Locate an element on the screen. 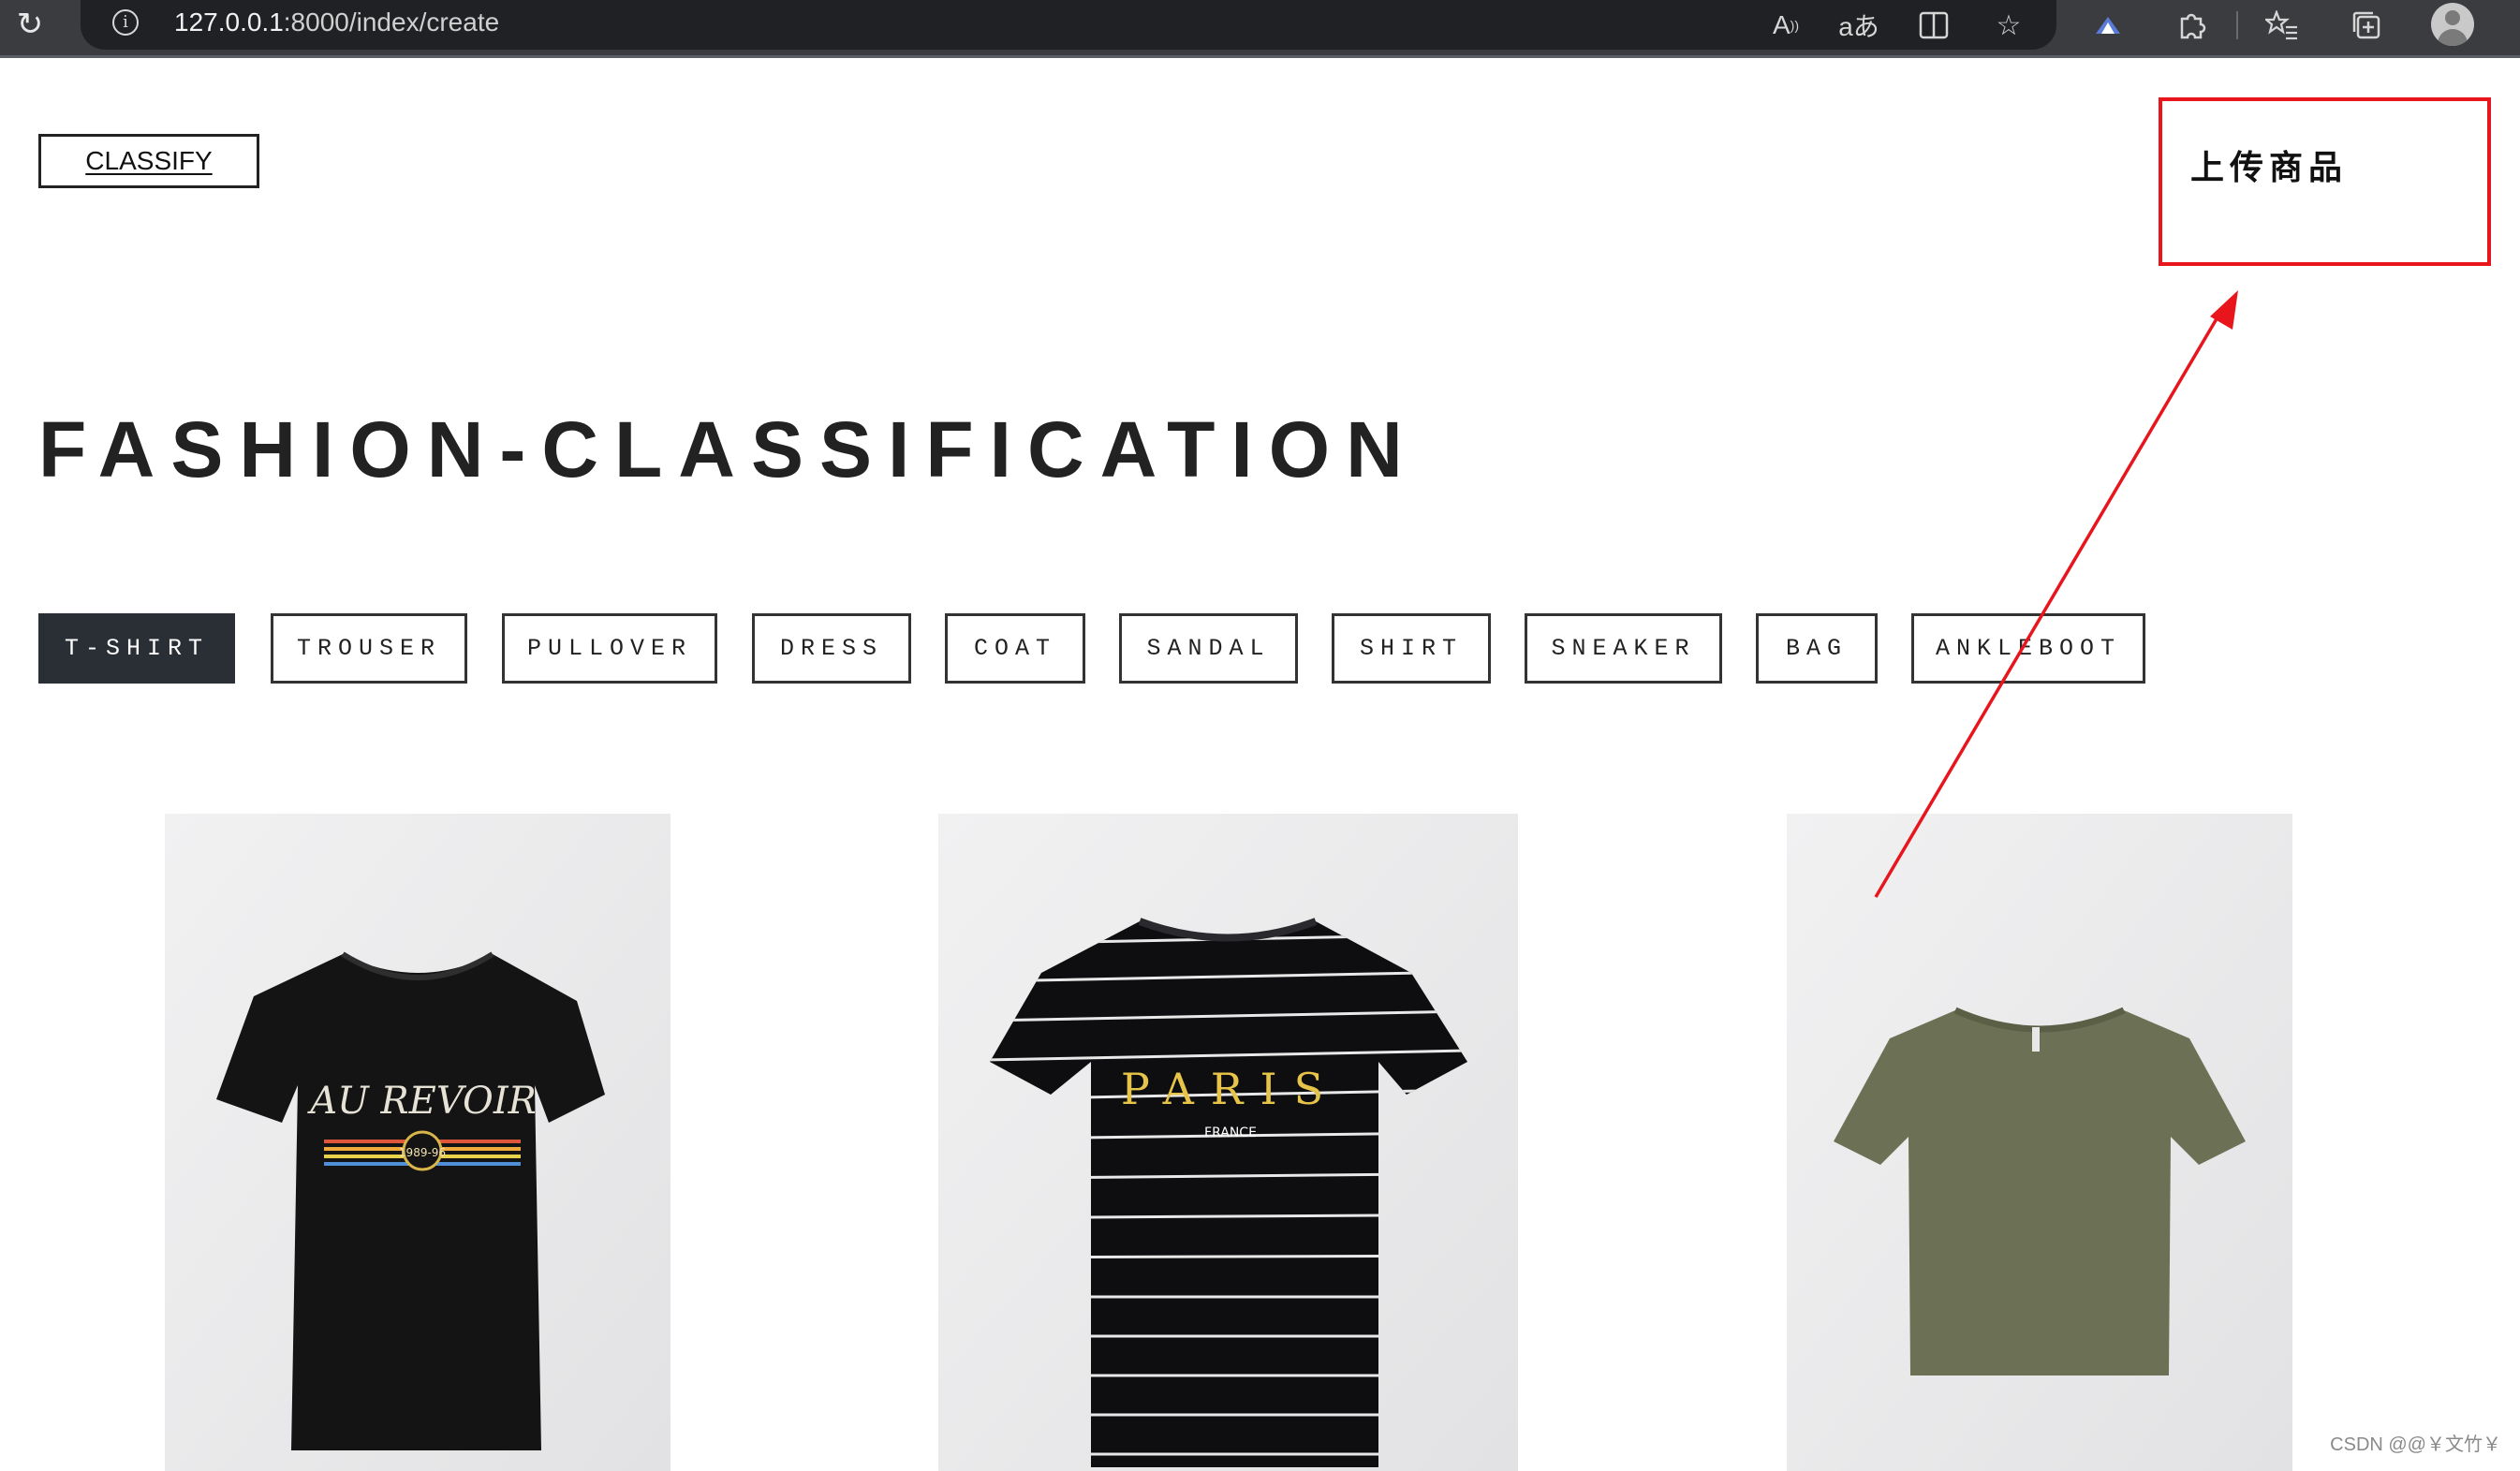 The width and height of the screenshot is (2520, 1471). product-card: PARIS FRANCE is located at coordinates (1228, 1142).